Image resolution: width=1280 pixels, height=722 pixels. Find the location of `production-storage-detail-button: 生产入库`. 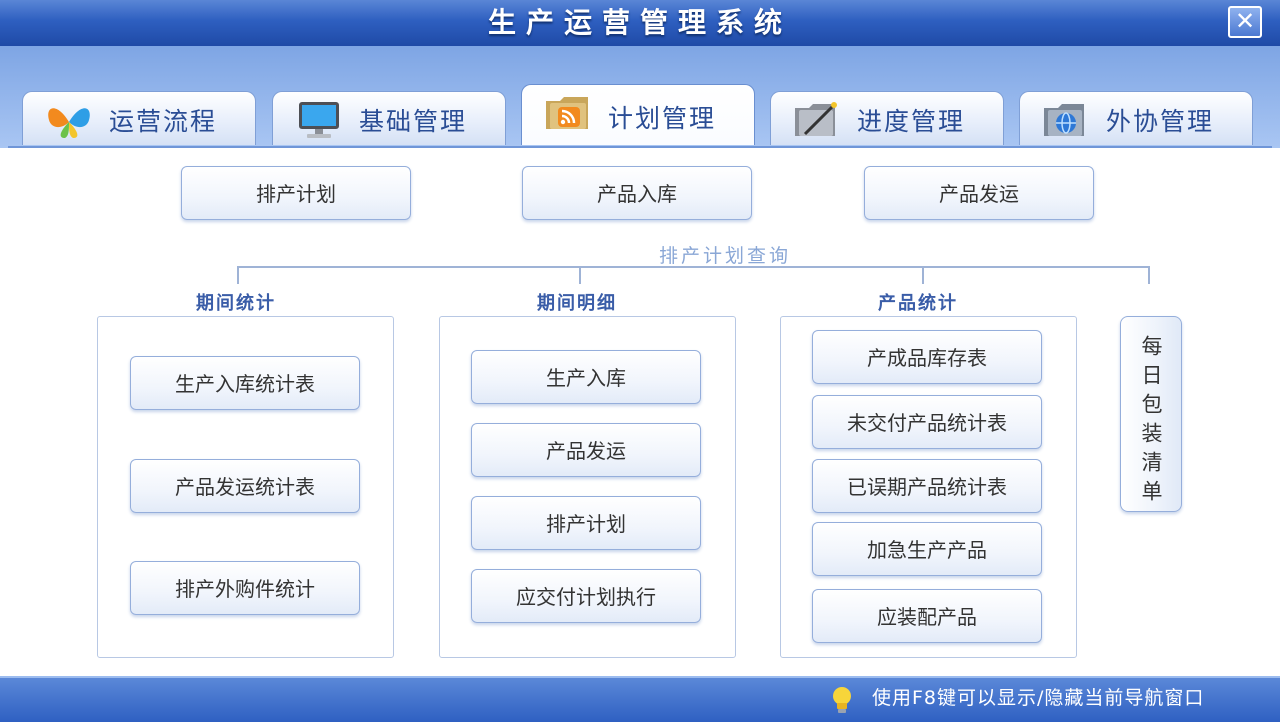

production-storage-detail-button: 生产入库 is located at coordinates (586, 377).